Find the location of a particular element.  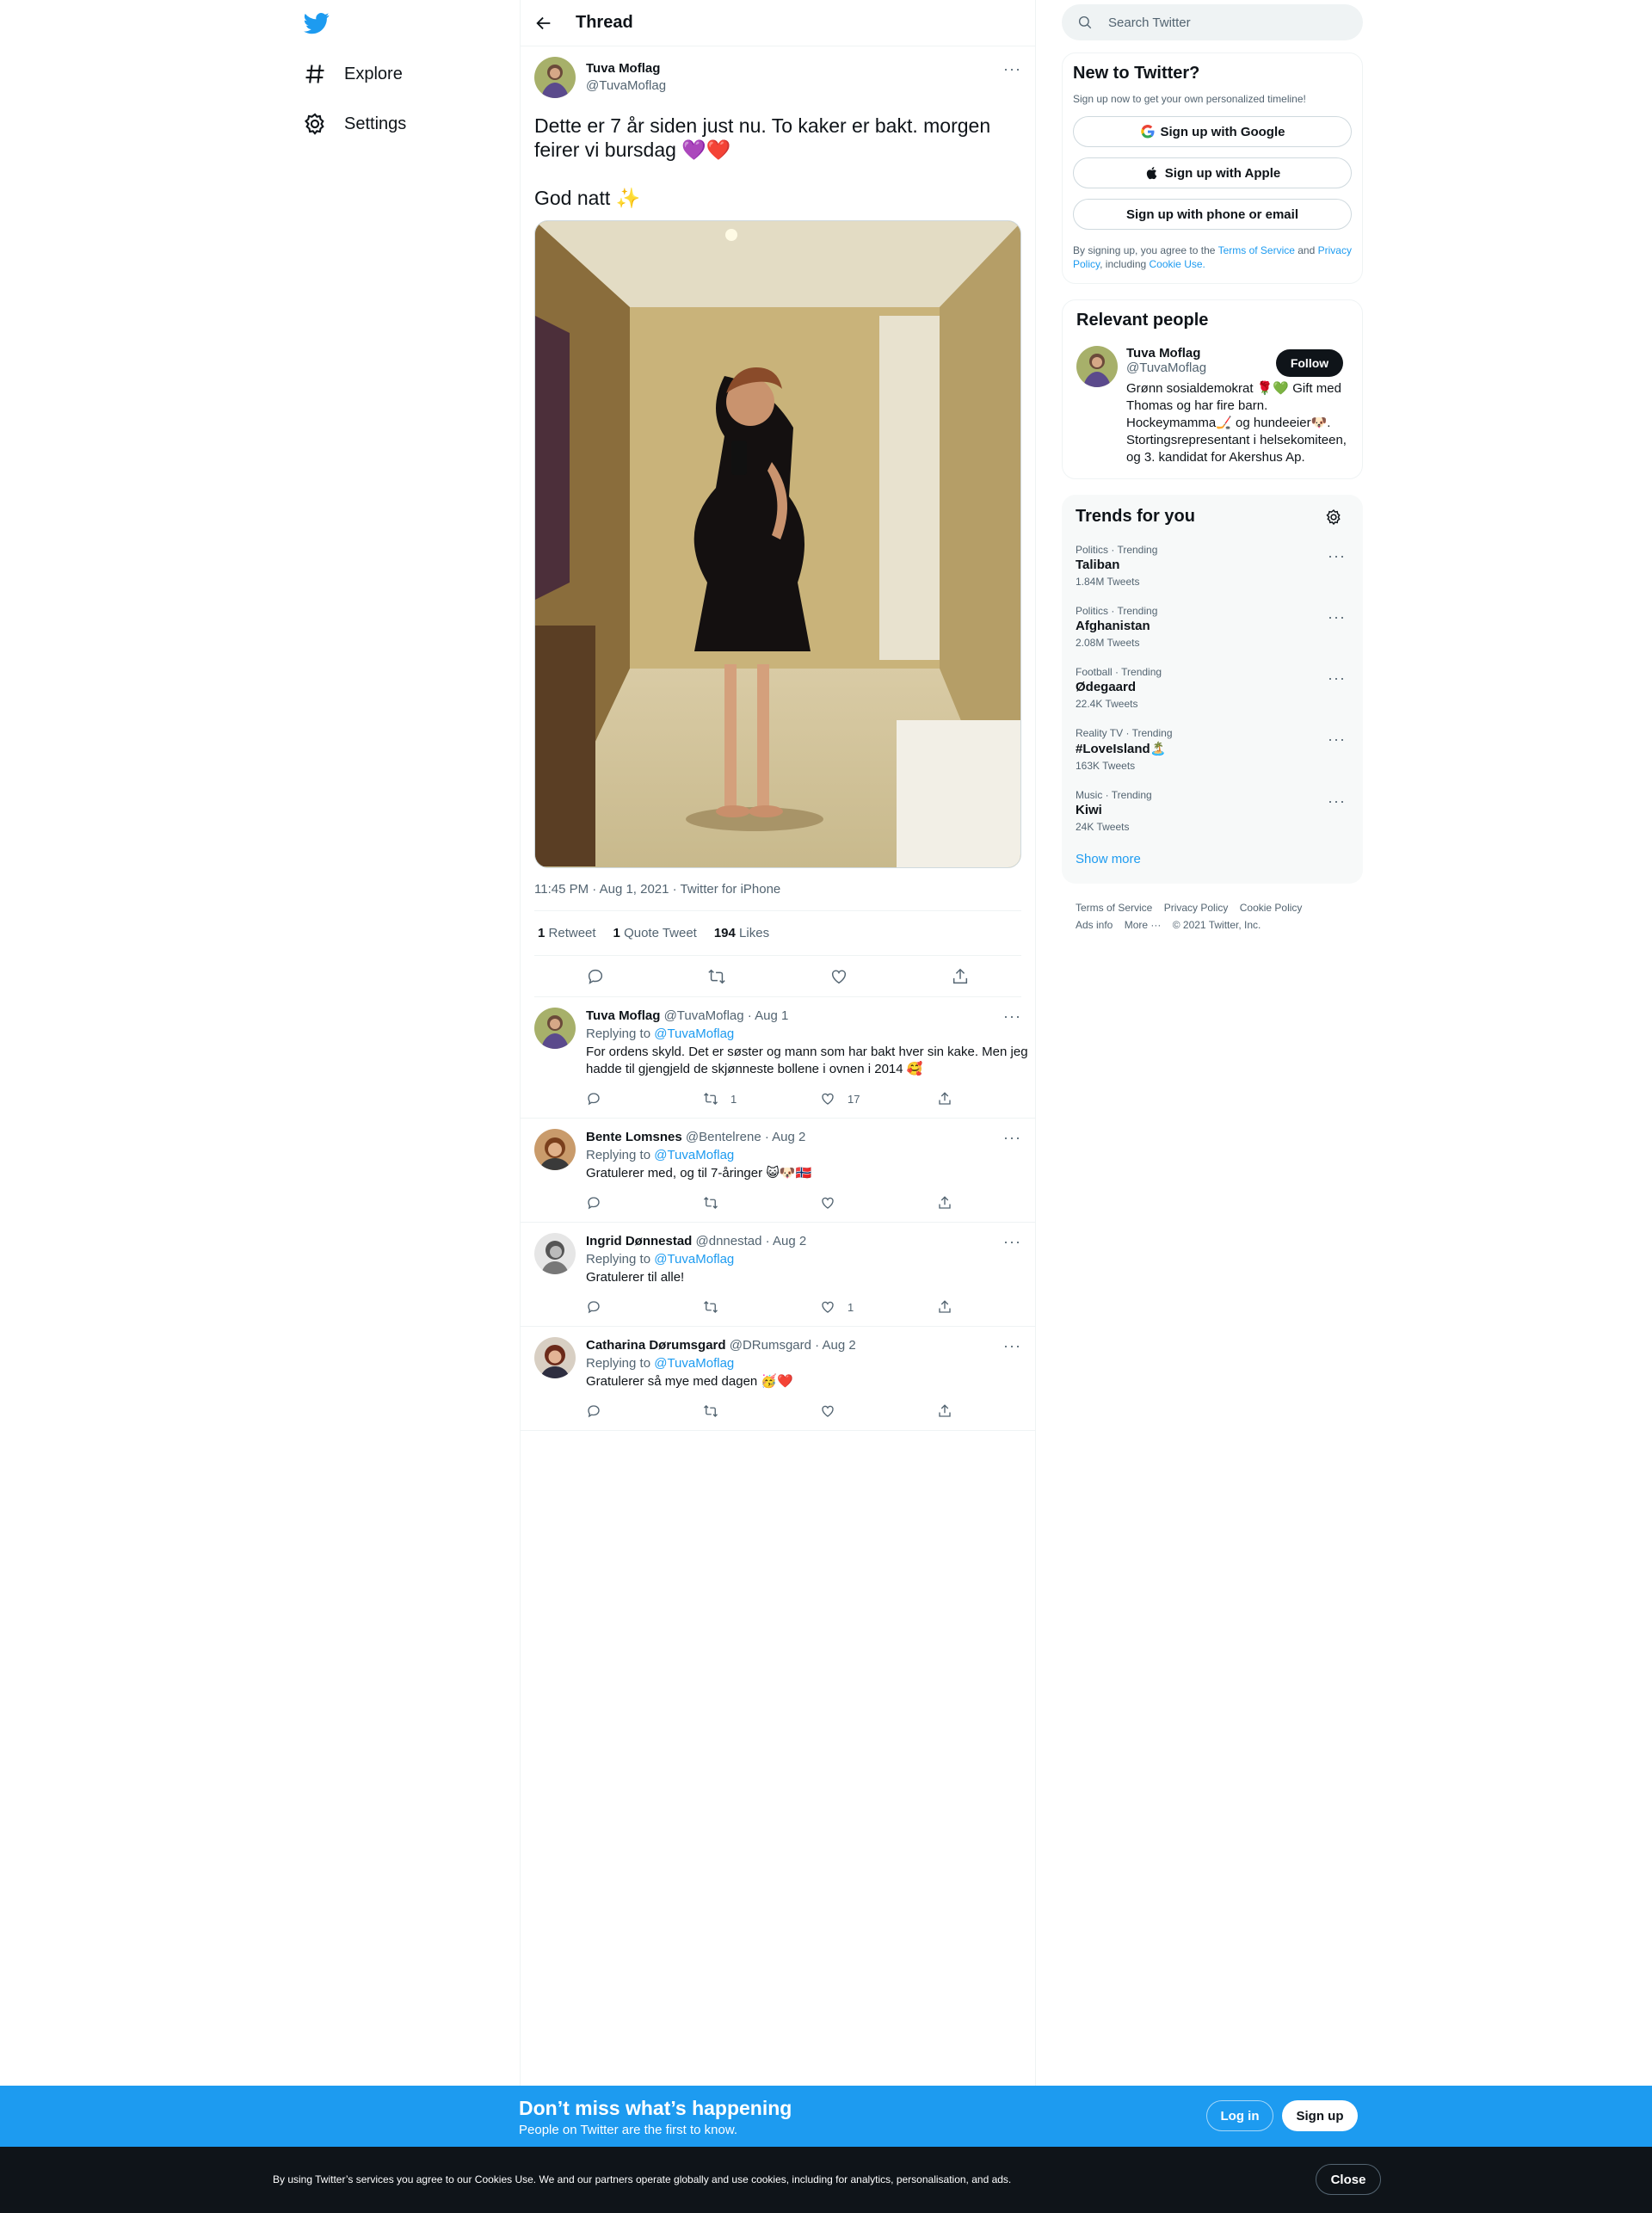

reply-author-handle: @TuvaMoflag is located at coordinates (704, 1015).